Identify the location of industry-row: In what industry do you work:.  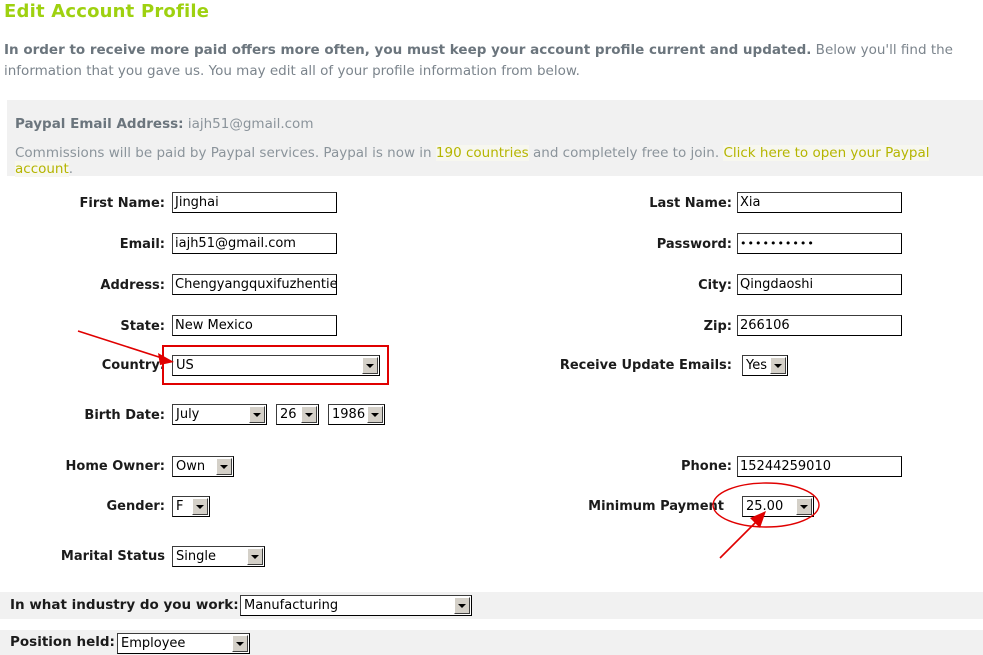
(491, 605).